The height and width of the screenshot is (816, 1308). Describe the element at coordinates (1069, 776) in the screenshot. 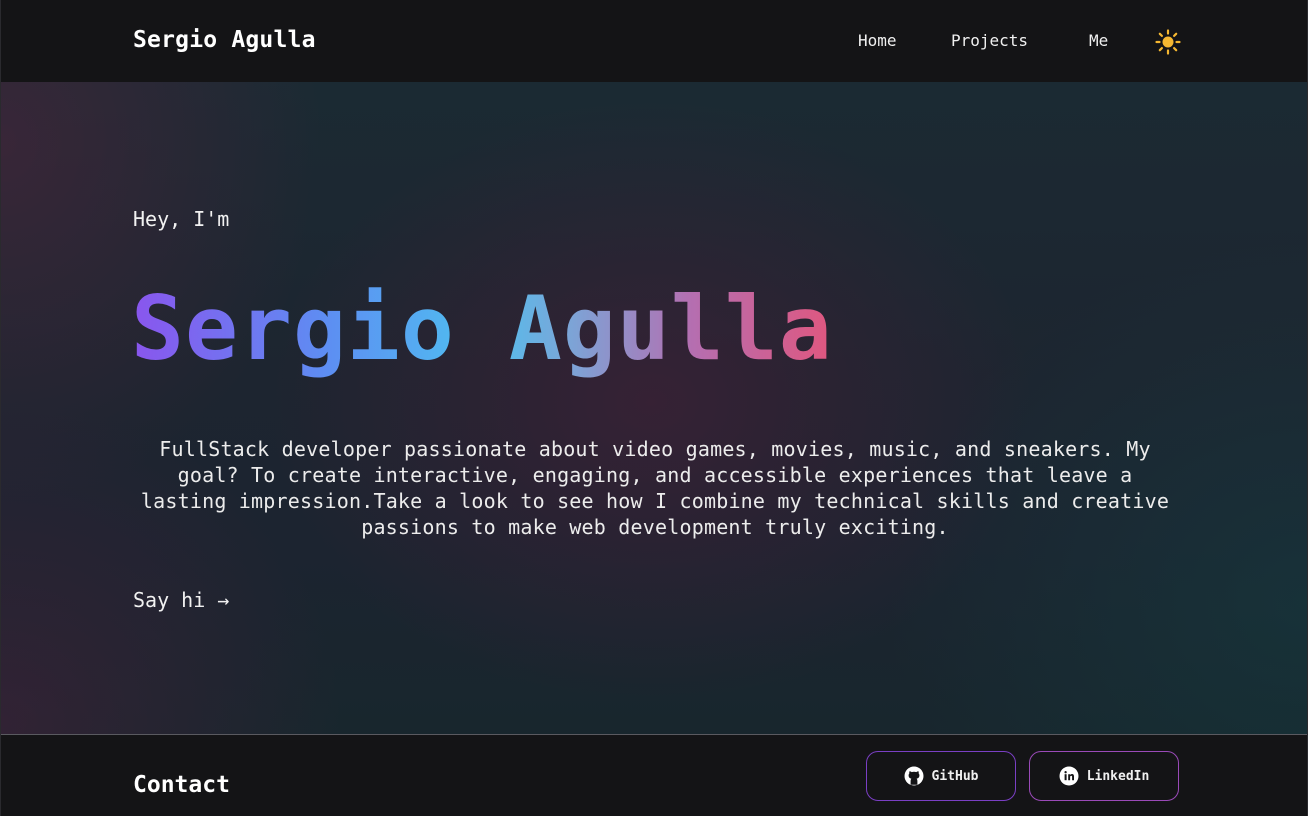

I see `linkedin-icon` at that location.